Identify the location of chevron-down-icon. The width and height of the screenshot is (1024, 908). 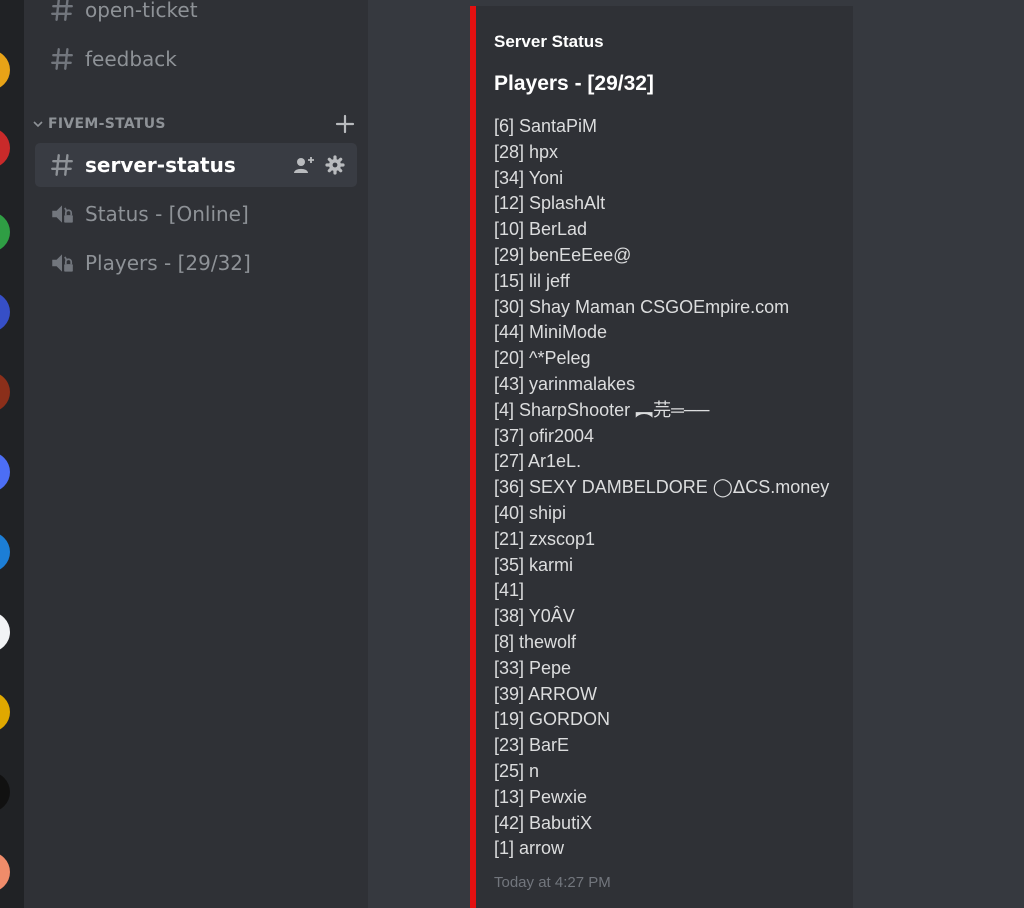
(38, 124).